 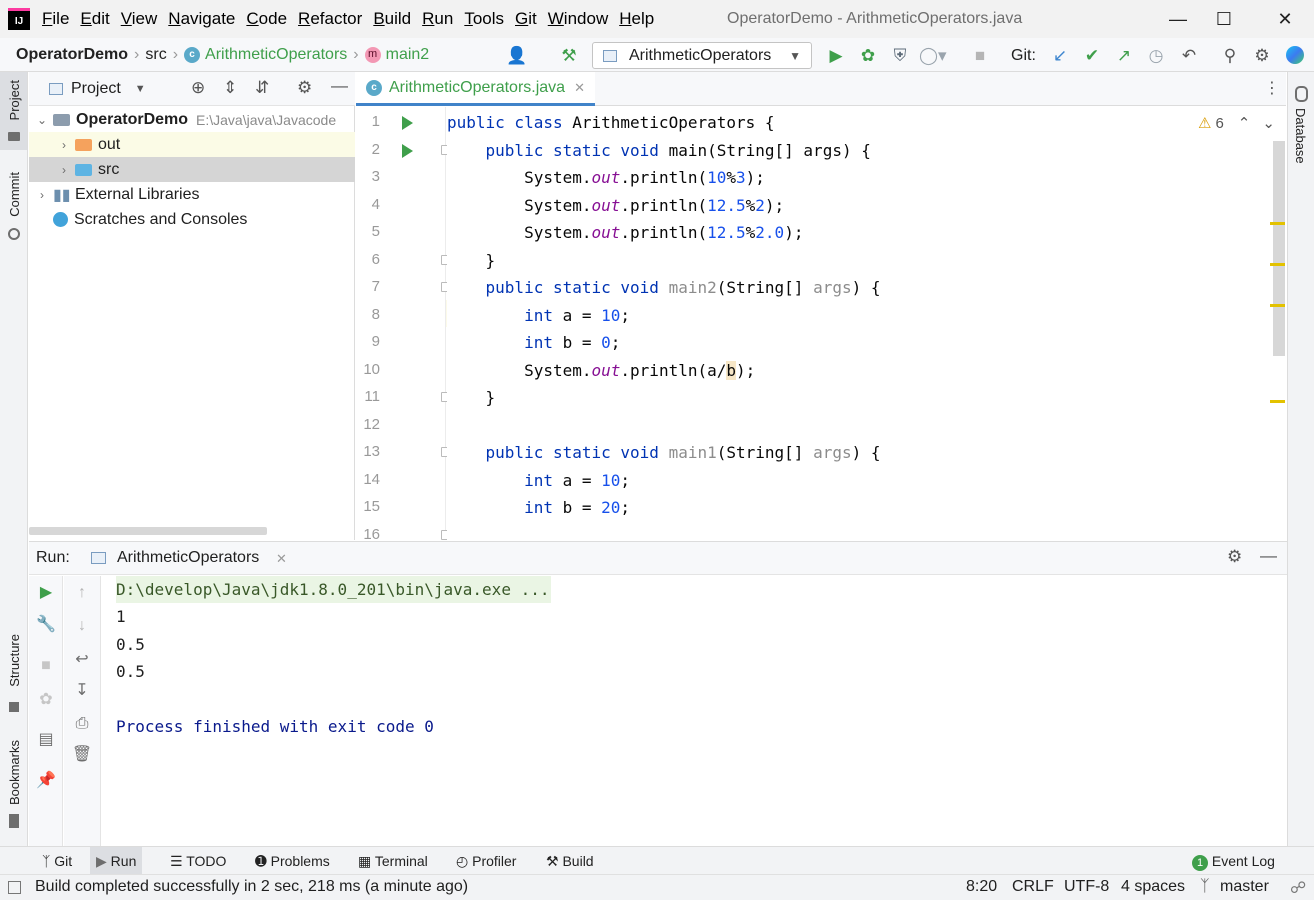 What do you see at coordinates (82, 626) in the screenshot?
I see `arrow-down-icon: ↓` at bounding box center [82, 626].